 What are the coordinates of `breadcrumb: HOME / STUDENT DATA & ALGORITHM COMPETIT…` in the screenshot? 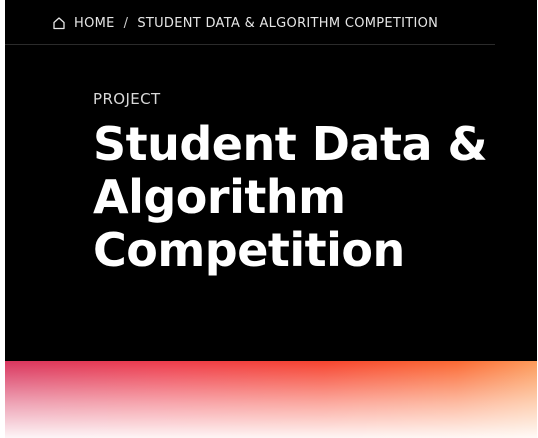 It's located at (245, 23).